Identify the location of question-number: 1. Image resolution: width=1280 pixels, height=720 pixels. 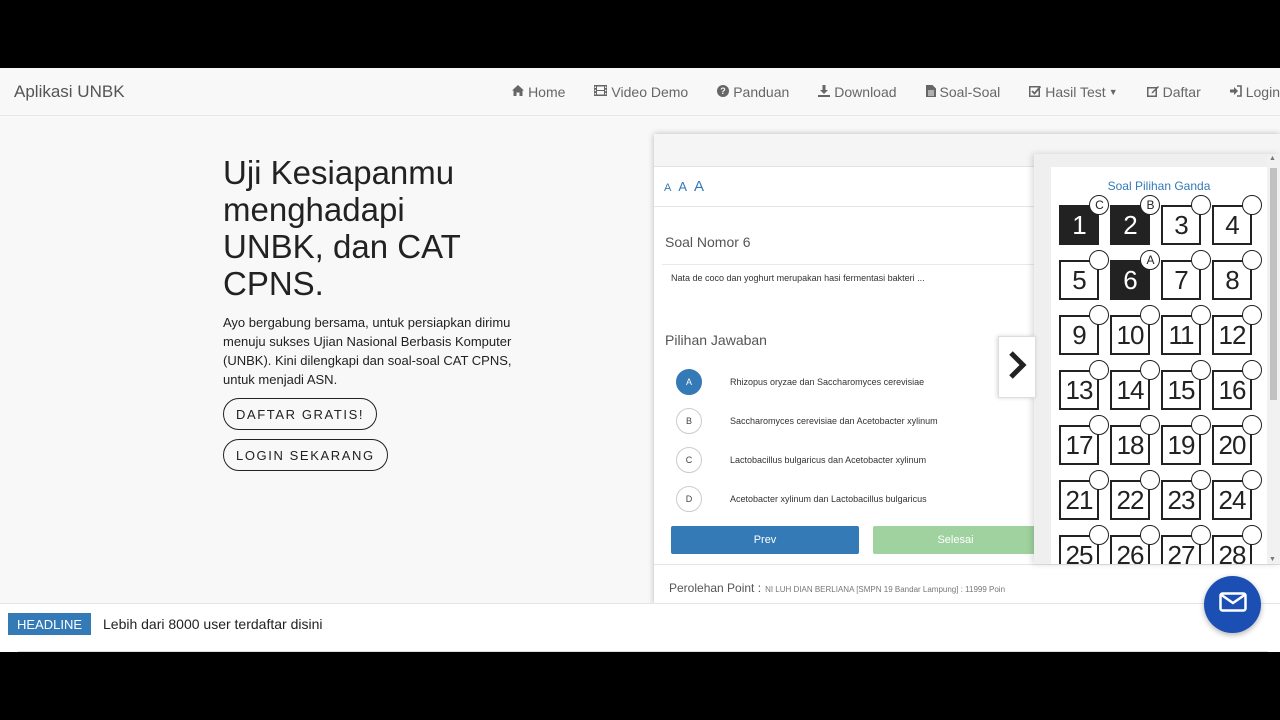
(1079, 224).